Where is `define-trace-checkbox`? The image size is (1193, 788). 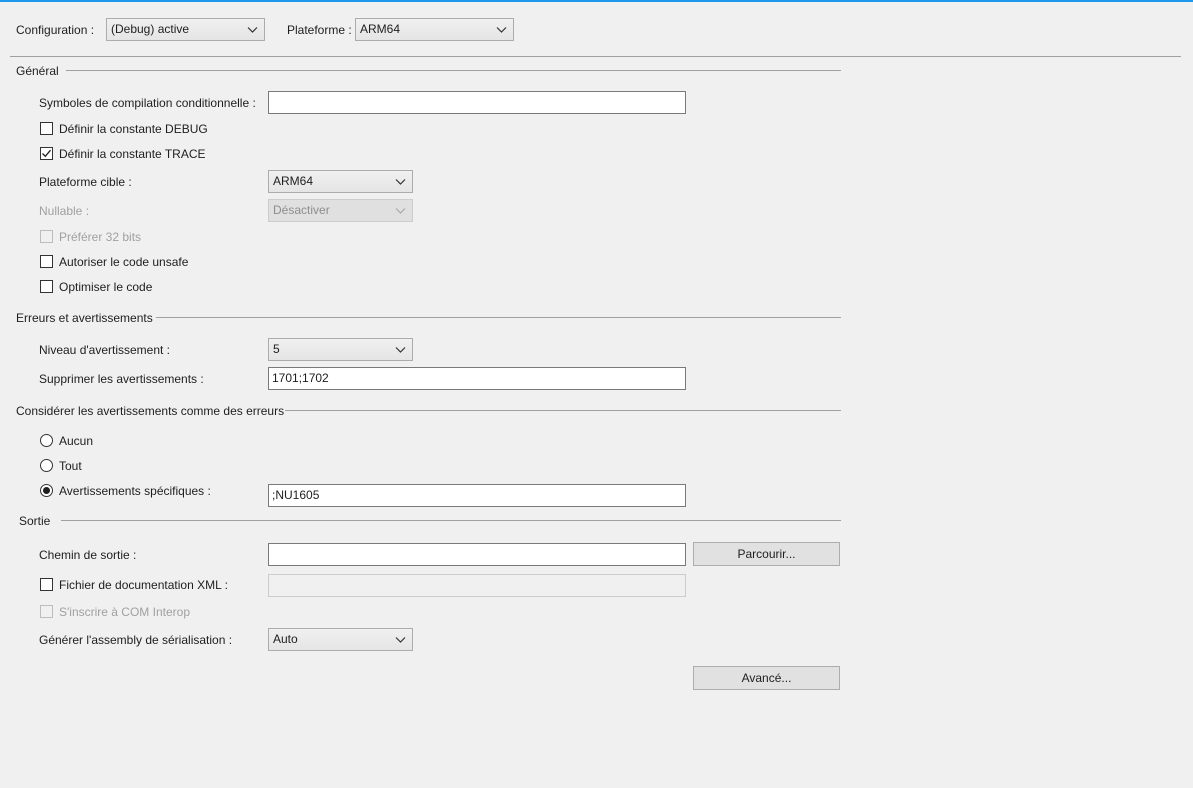
define-trace-checkbox is located at coordinates (46, 153).